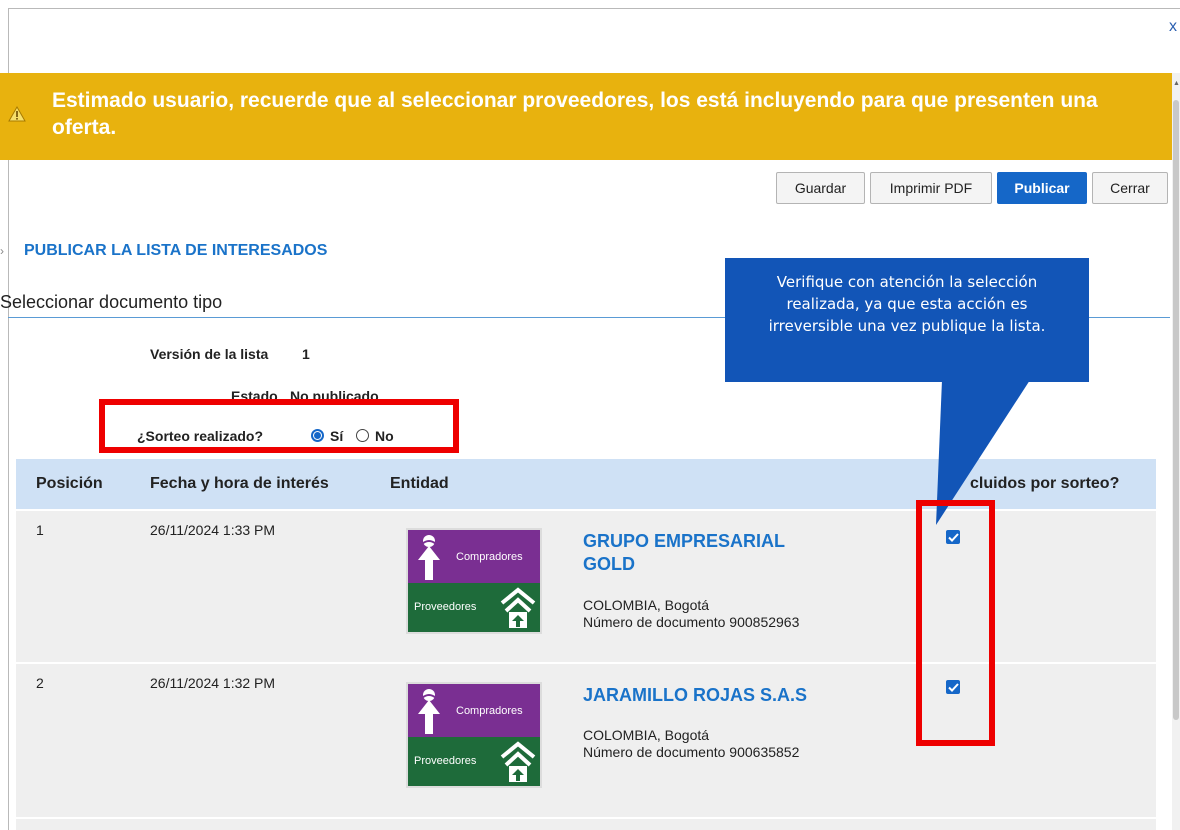  I want to click on imprimir-pdf-button: Imprimir PDF, so click(931, 188).